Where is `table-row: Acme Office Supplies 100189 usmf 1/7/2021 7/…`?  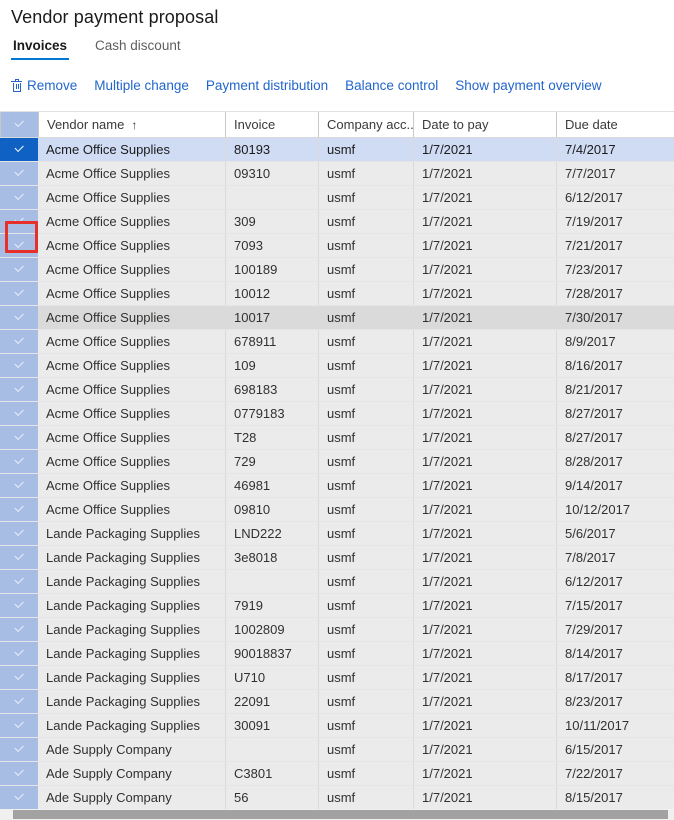
table-row: Acme Office Supplies 100189 usmf 1/7/2021 7/… is located at coordinates (337, 270).